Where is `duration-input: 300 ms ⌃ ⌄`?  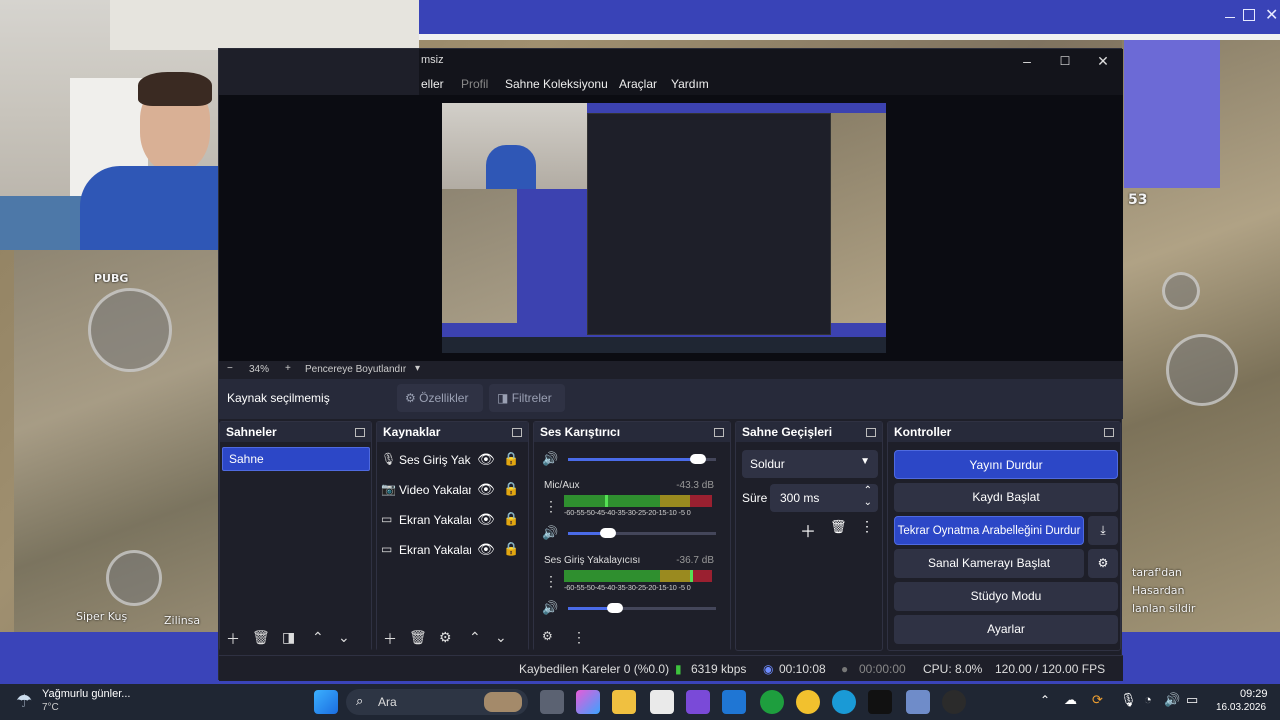
duration-input: 300 ms ⌃ ⌄ is located at coordinates (824, 498).